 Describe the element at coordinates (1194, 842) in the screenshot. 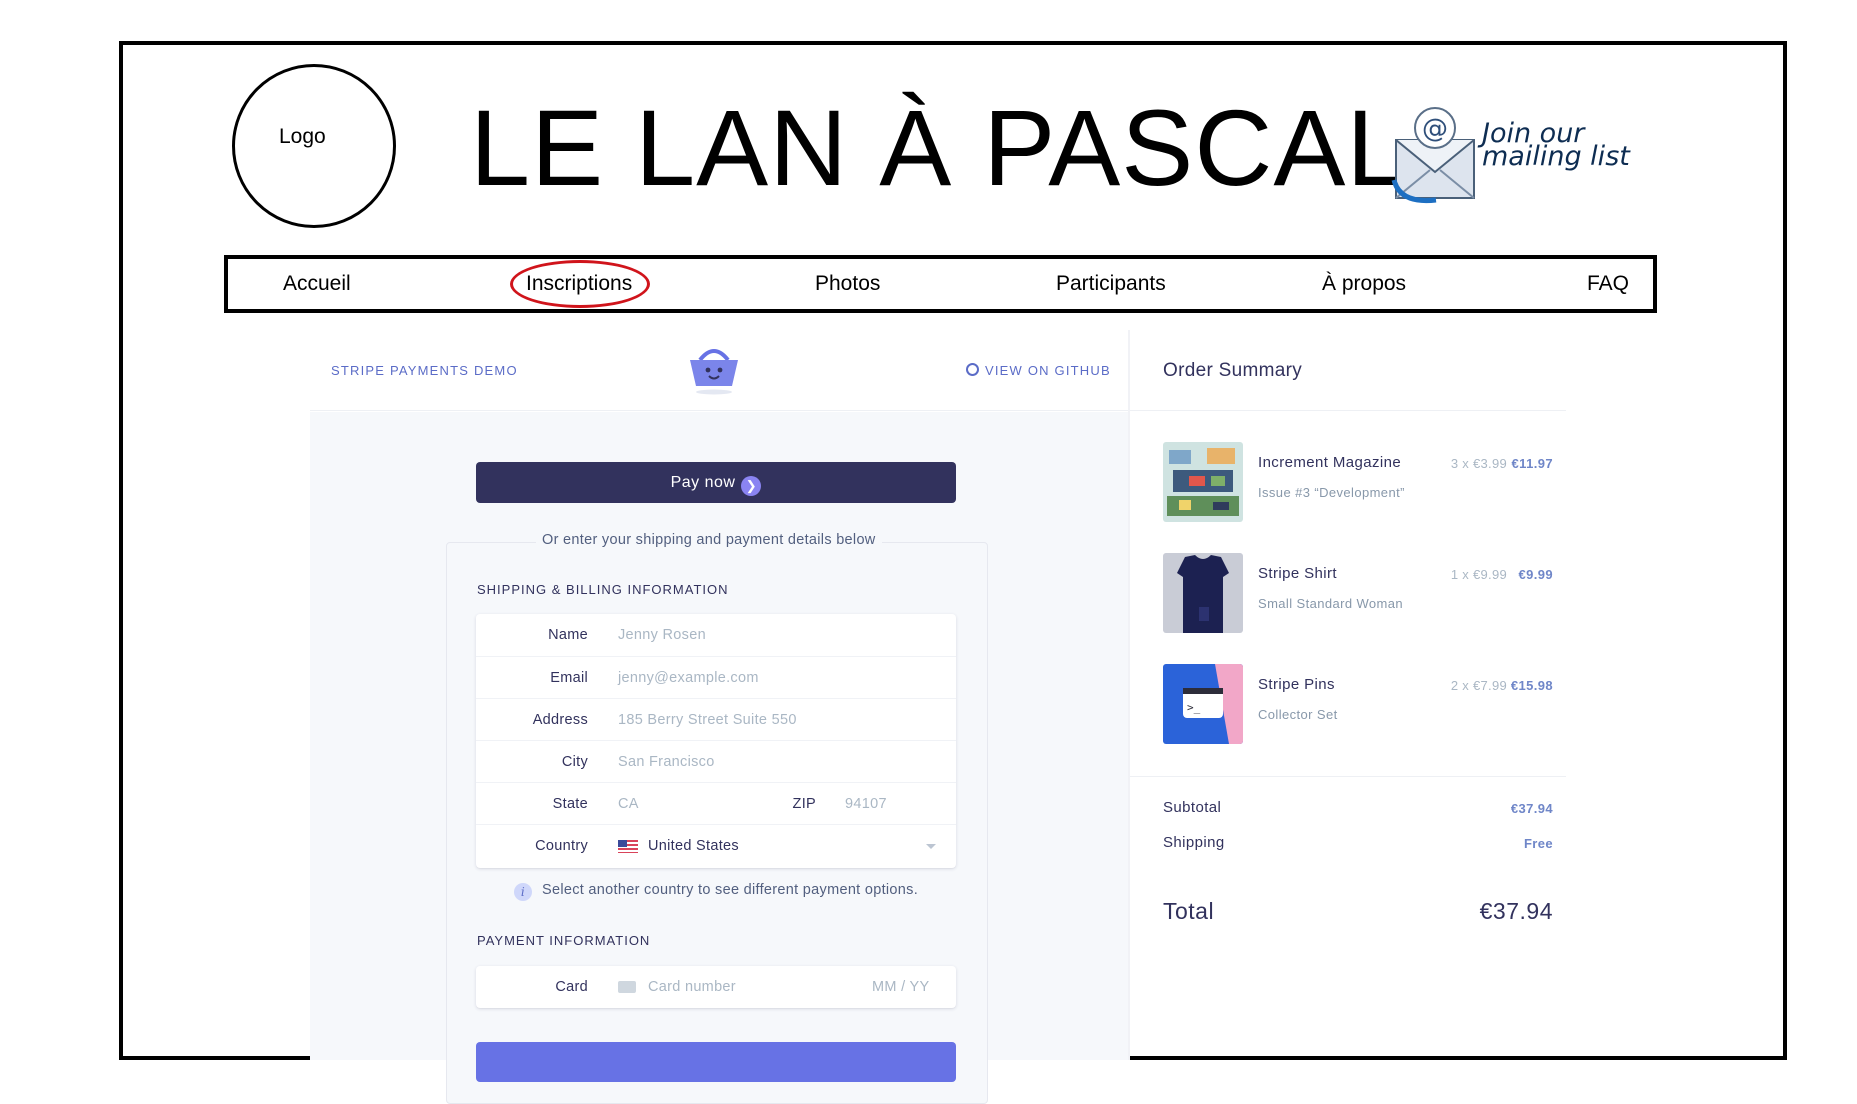

I see `shipping-label: Shipping` at that location.